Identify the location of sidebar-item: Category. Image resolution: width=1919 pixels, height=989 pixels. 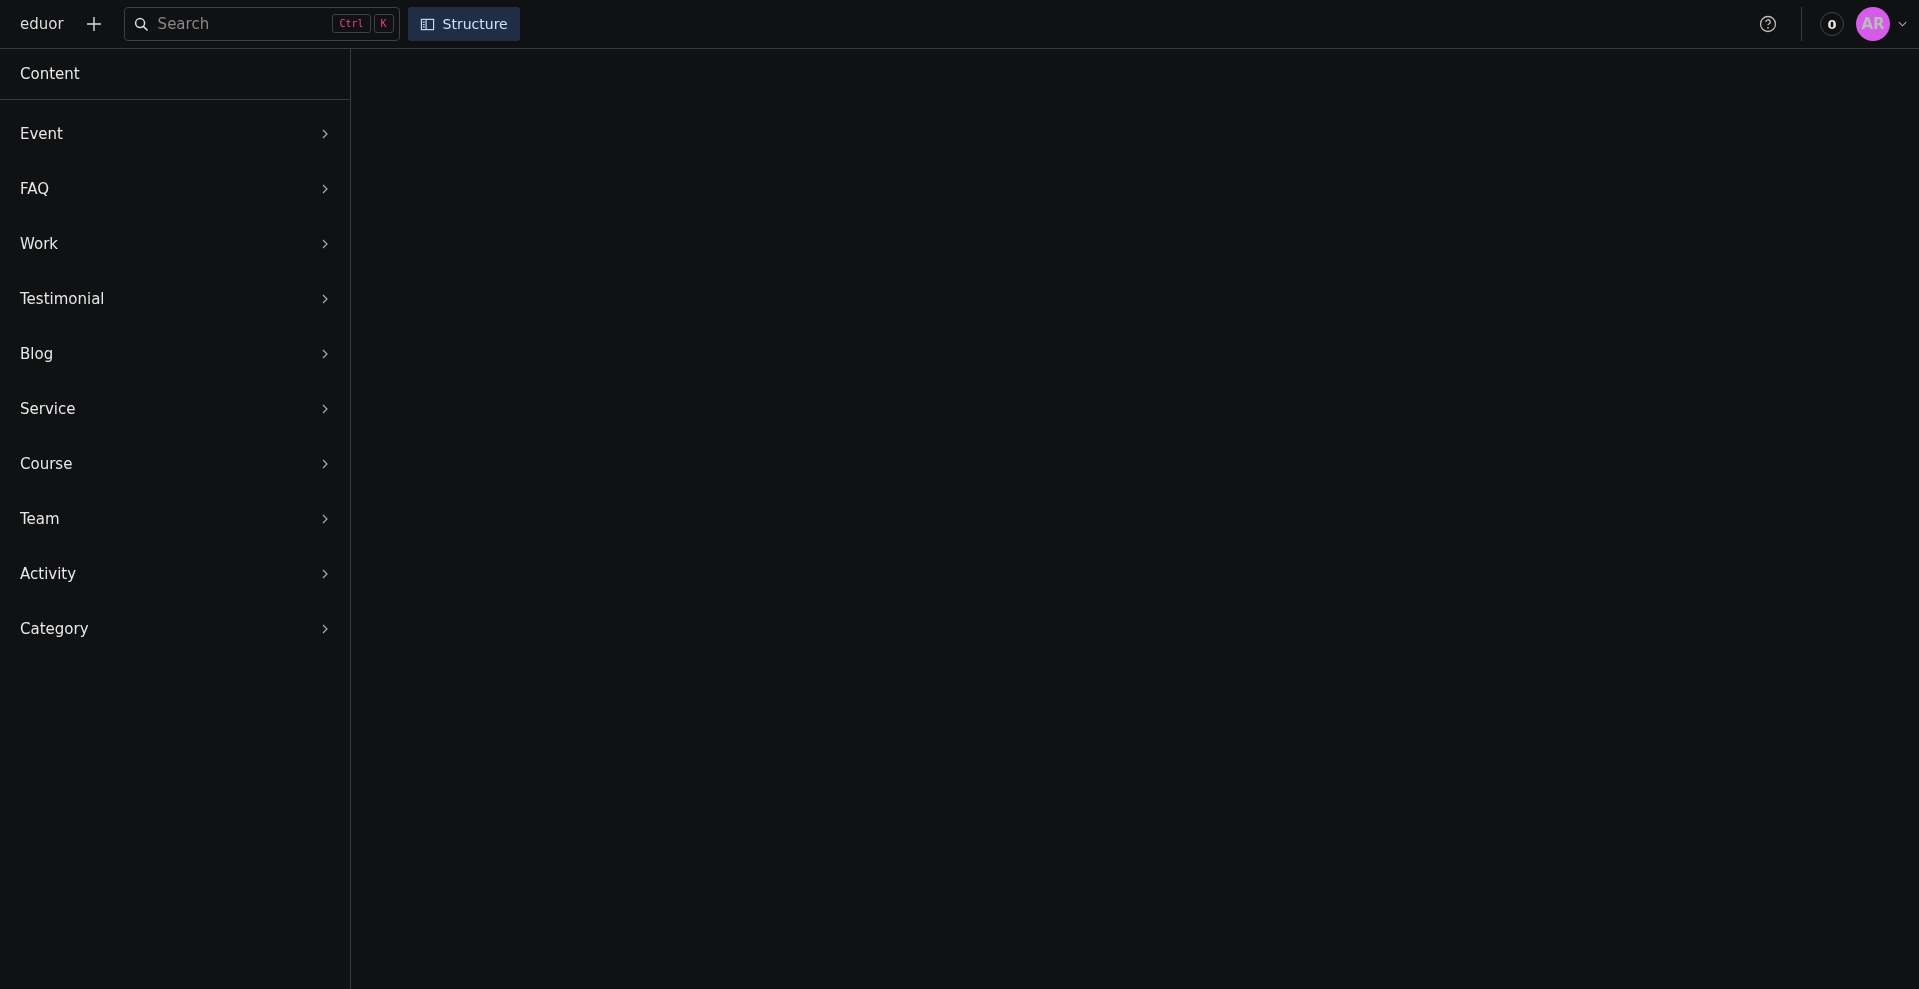
(175, 628).